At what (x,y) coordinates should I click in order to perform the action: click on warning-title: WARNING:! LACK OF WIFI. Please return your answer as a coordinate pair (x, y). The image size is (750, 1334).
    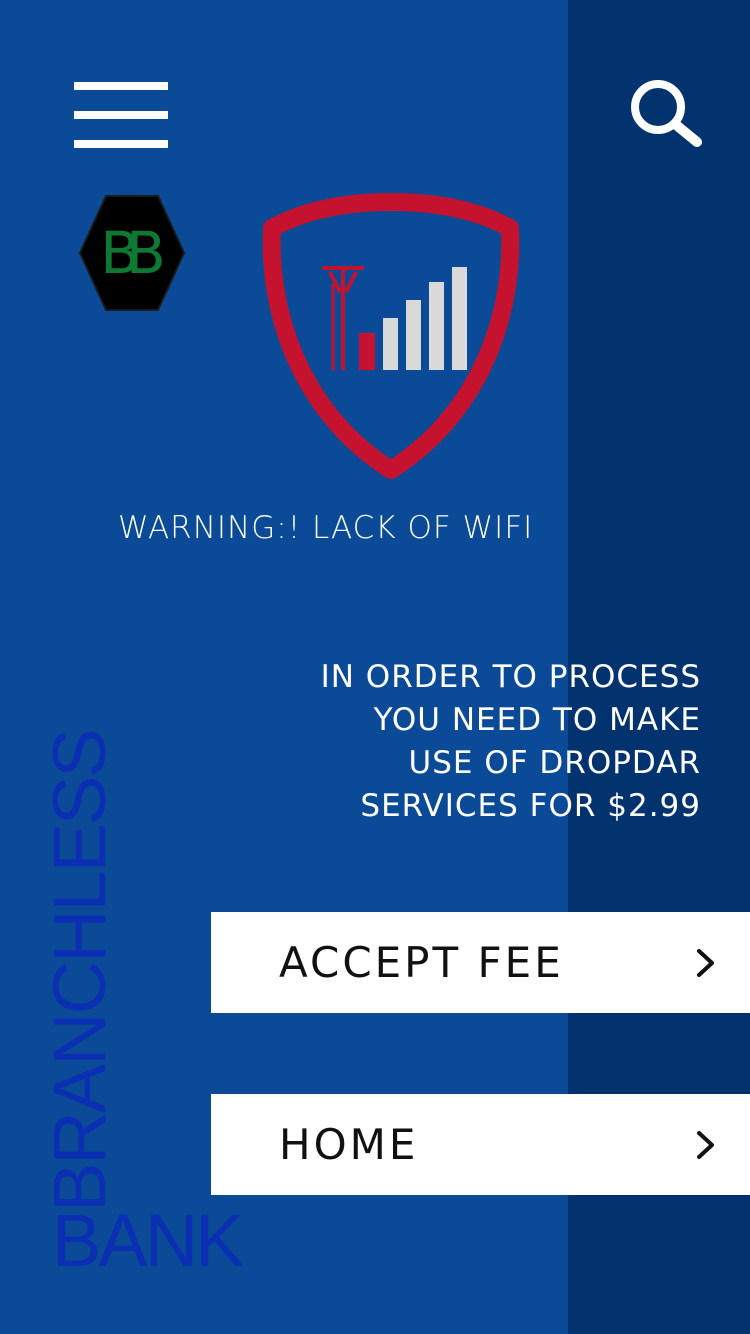
    Looking at the image, I should click on (326, 528).